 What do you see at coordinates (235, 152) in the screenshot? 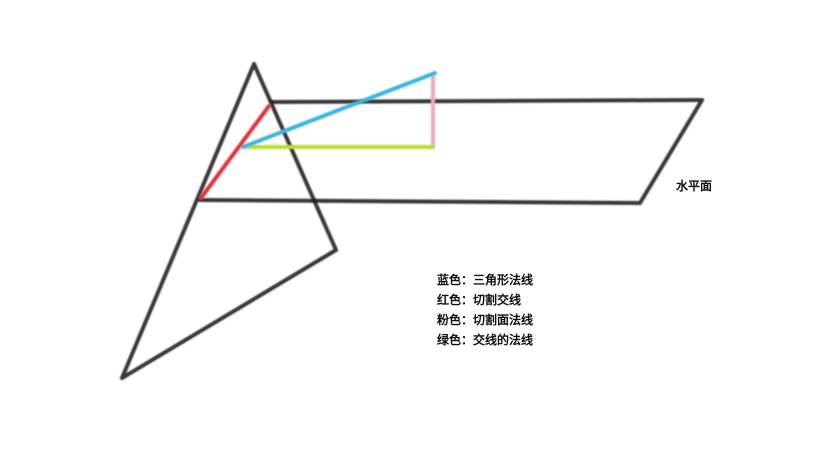
I see `red-line` at bounding box center [235, 152].